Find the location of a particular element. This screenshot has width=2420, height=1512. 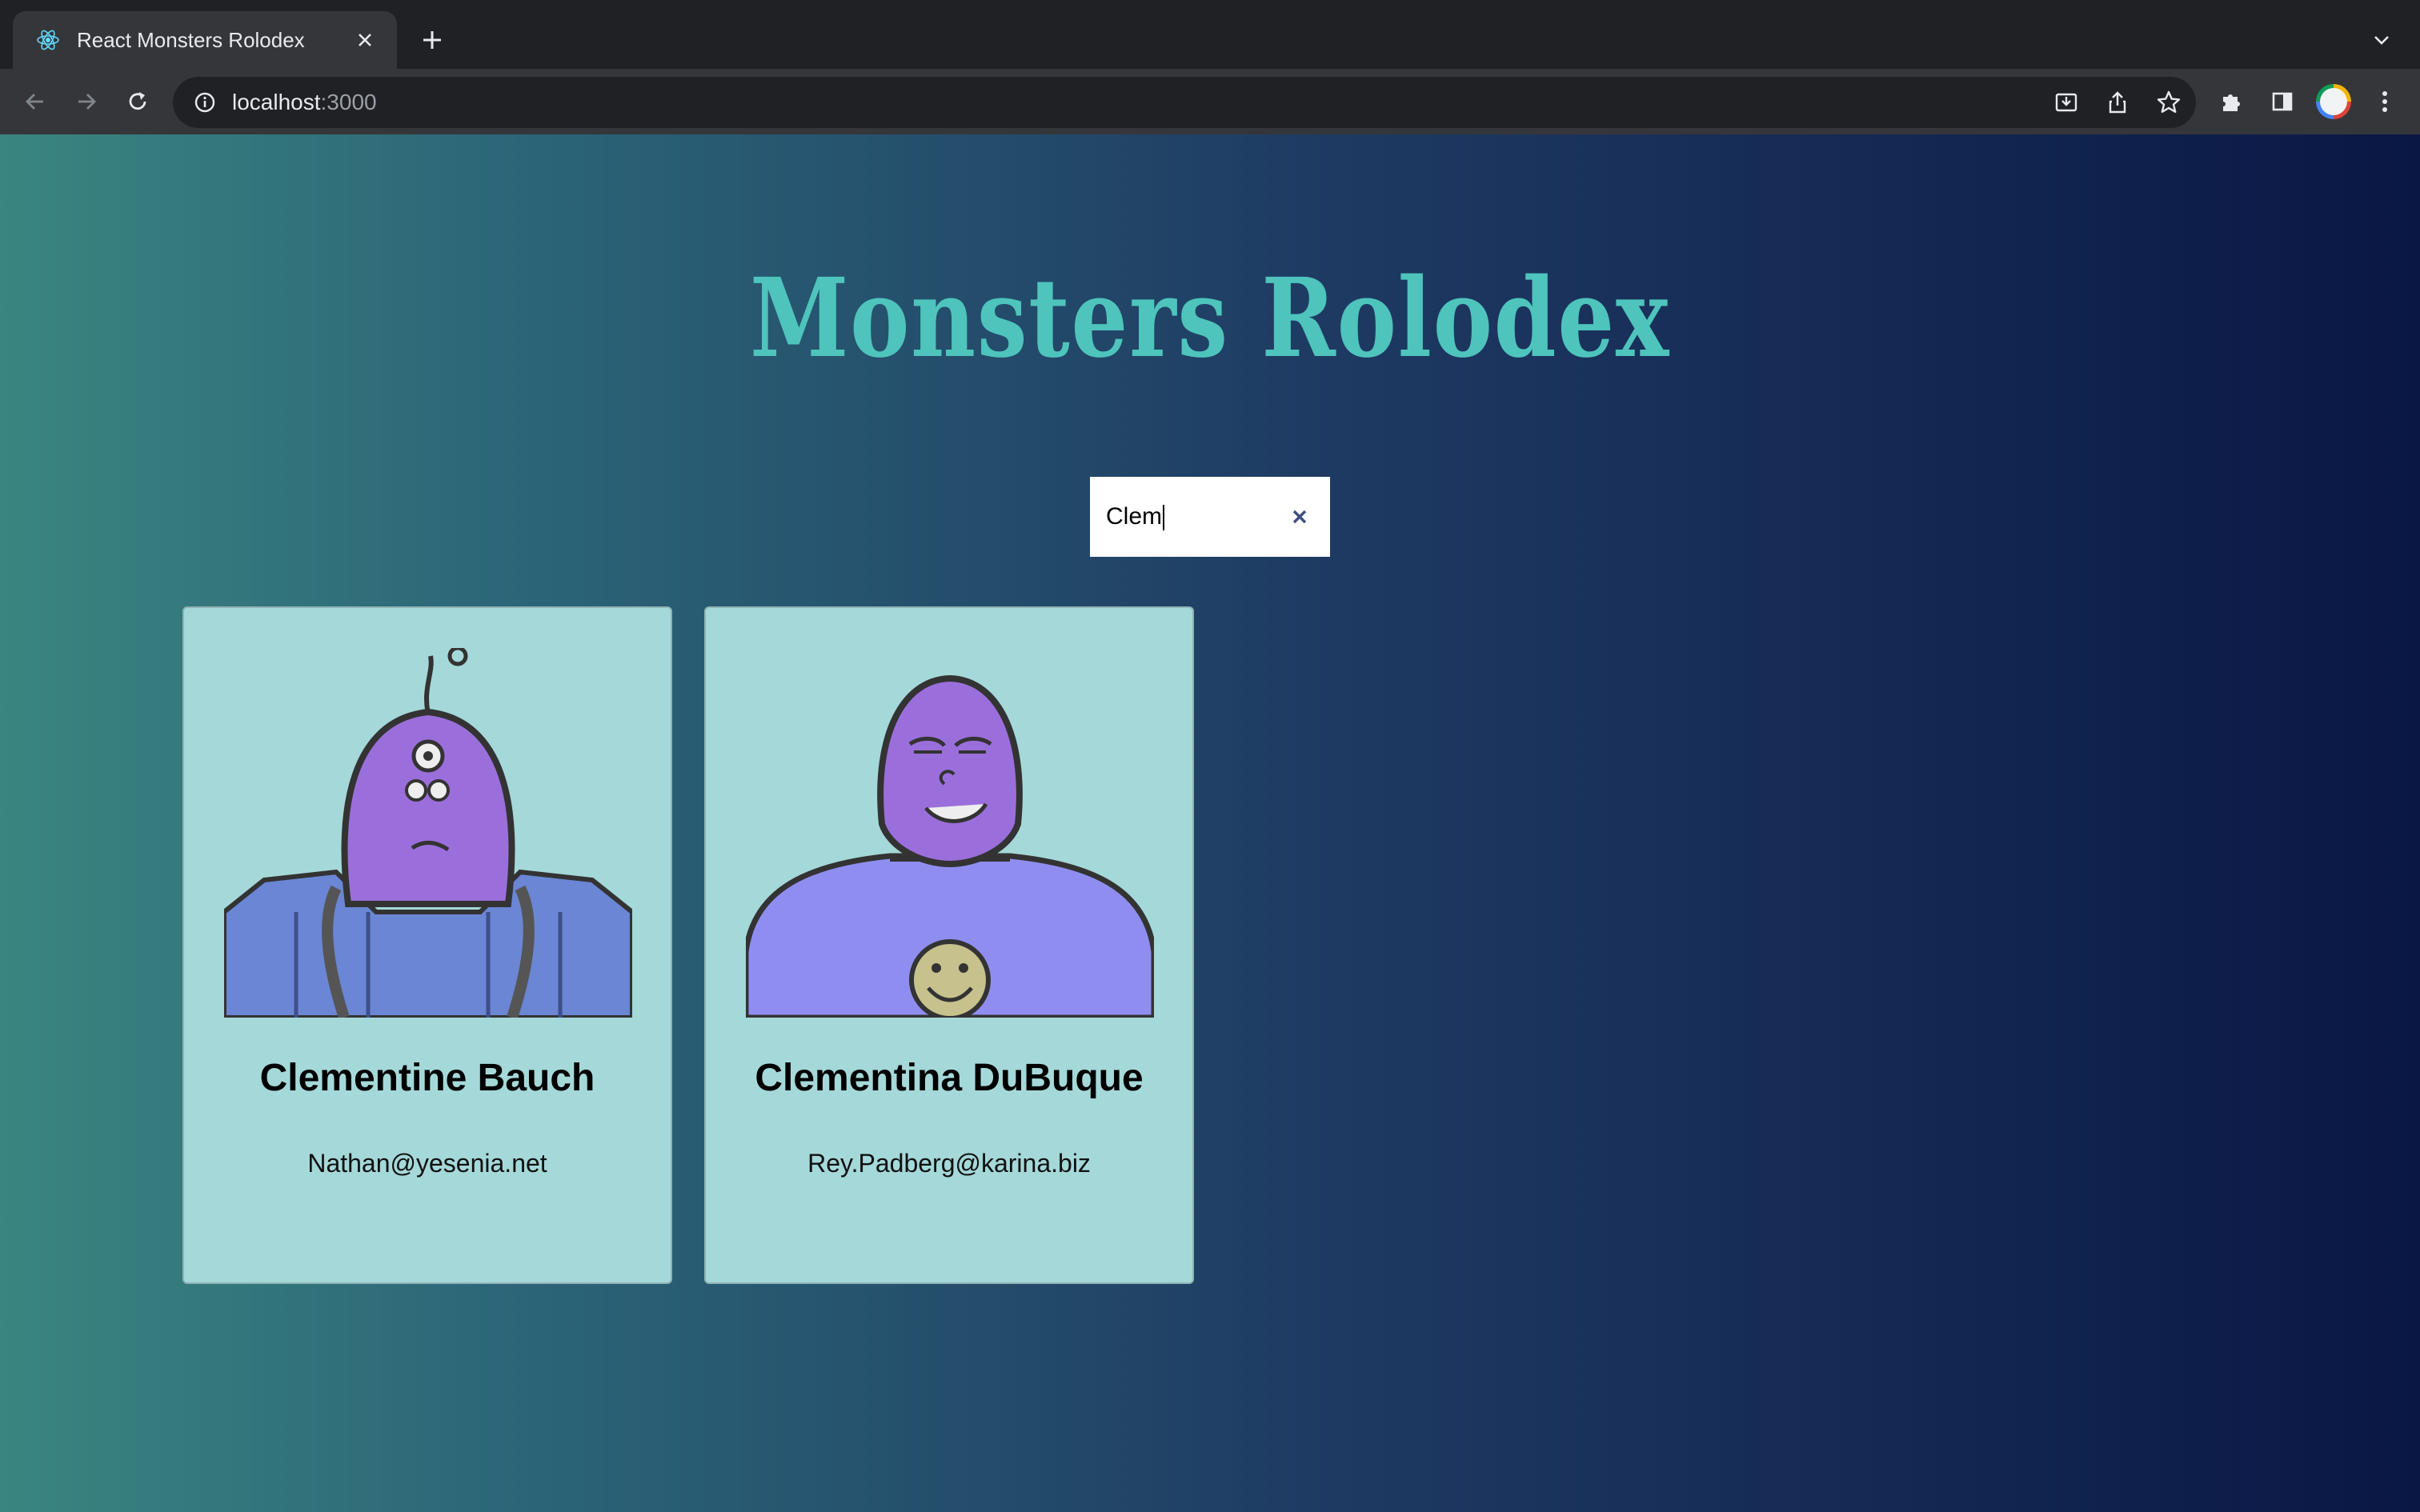

monster-card: Clementine Bauch Nathan@yesenia.net is located at coordinates (427, 945).